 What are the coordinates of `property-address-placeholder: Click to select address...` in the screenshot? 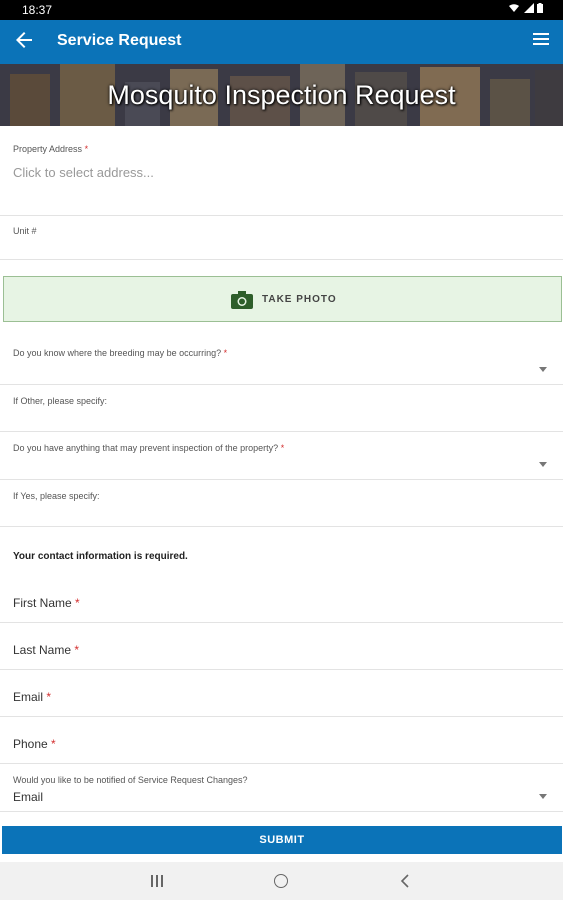 It's located at (83, 172).